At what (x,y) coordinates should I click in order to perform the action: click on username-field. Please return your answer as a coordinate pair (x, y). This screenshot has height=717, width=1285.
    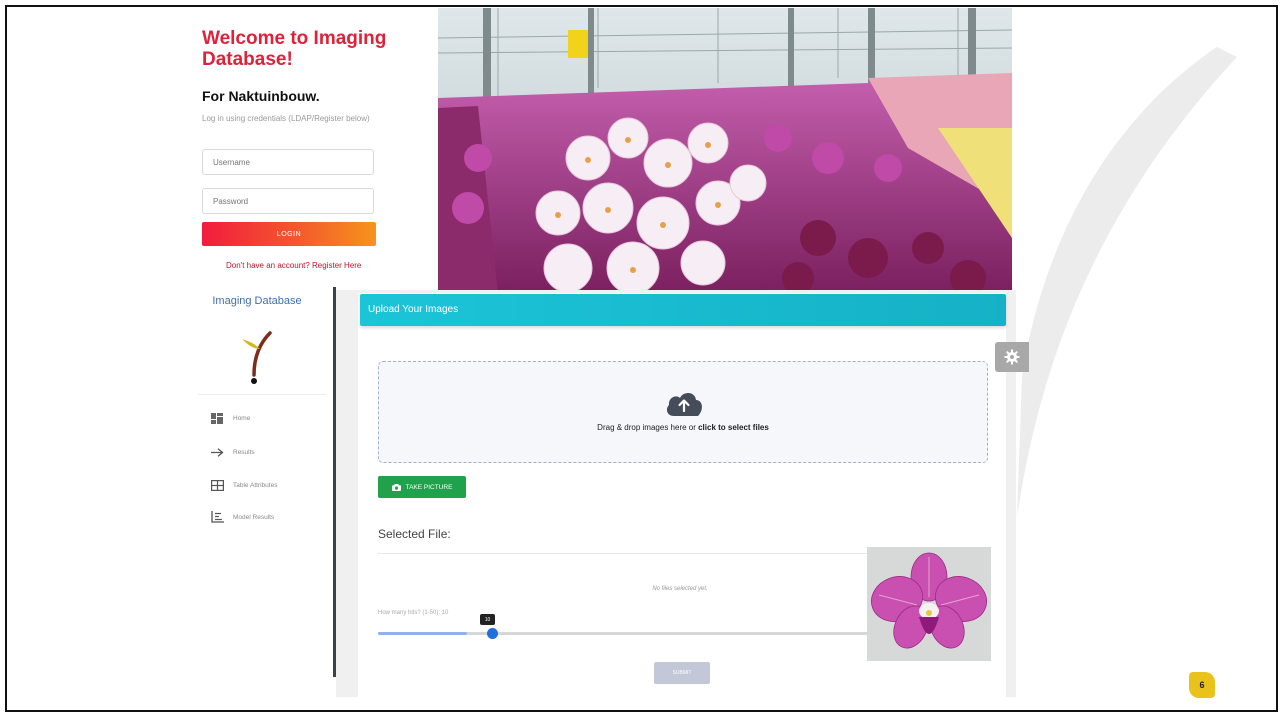
    Looking at the image, I should click on (288, 162).